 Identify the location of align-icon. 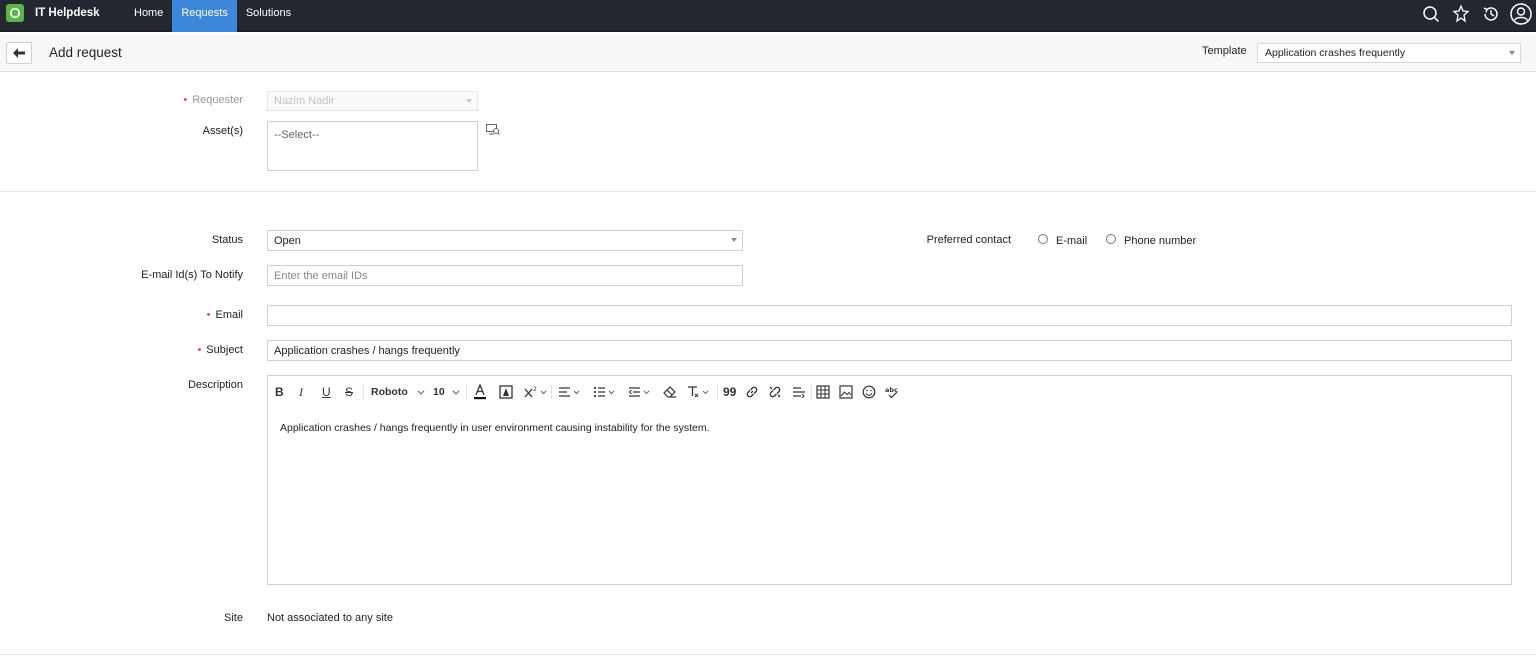
(571, 392).